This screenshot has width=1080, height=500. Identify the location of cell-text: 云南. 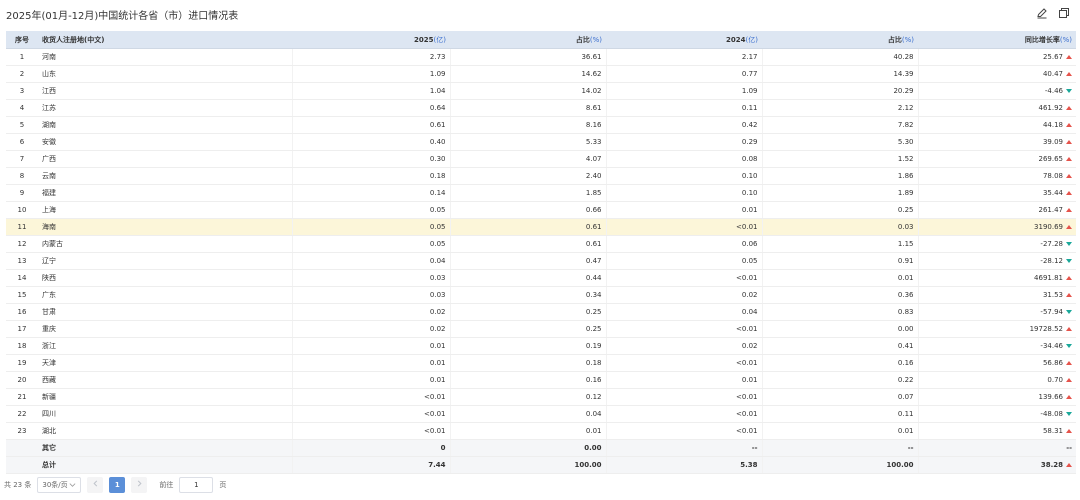
(49, 176).